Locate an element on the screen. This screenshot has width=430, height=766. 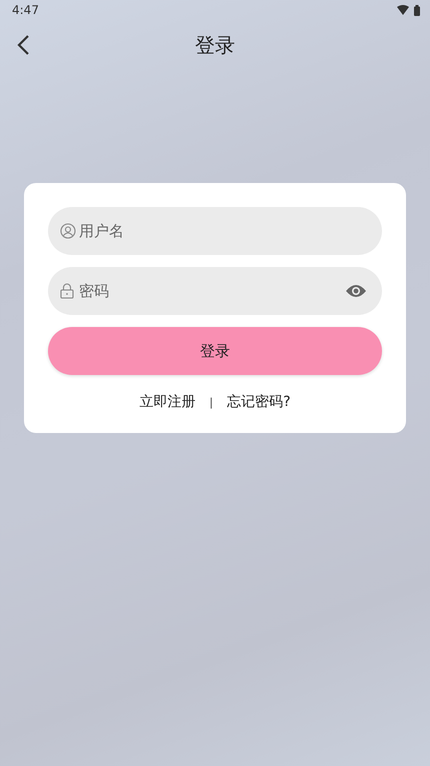
username-field: 用户名 is located at coordinates (215, 231).